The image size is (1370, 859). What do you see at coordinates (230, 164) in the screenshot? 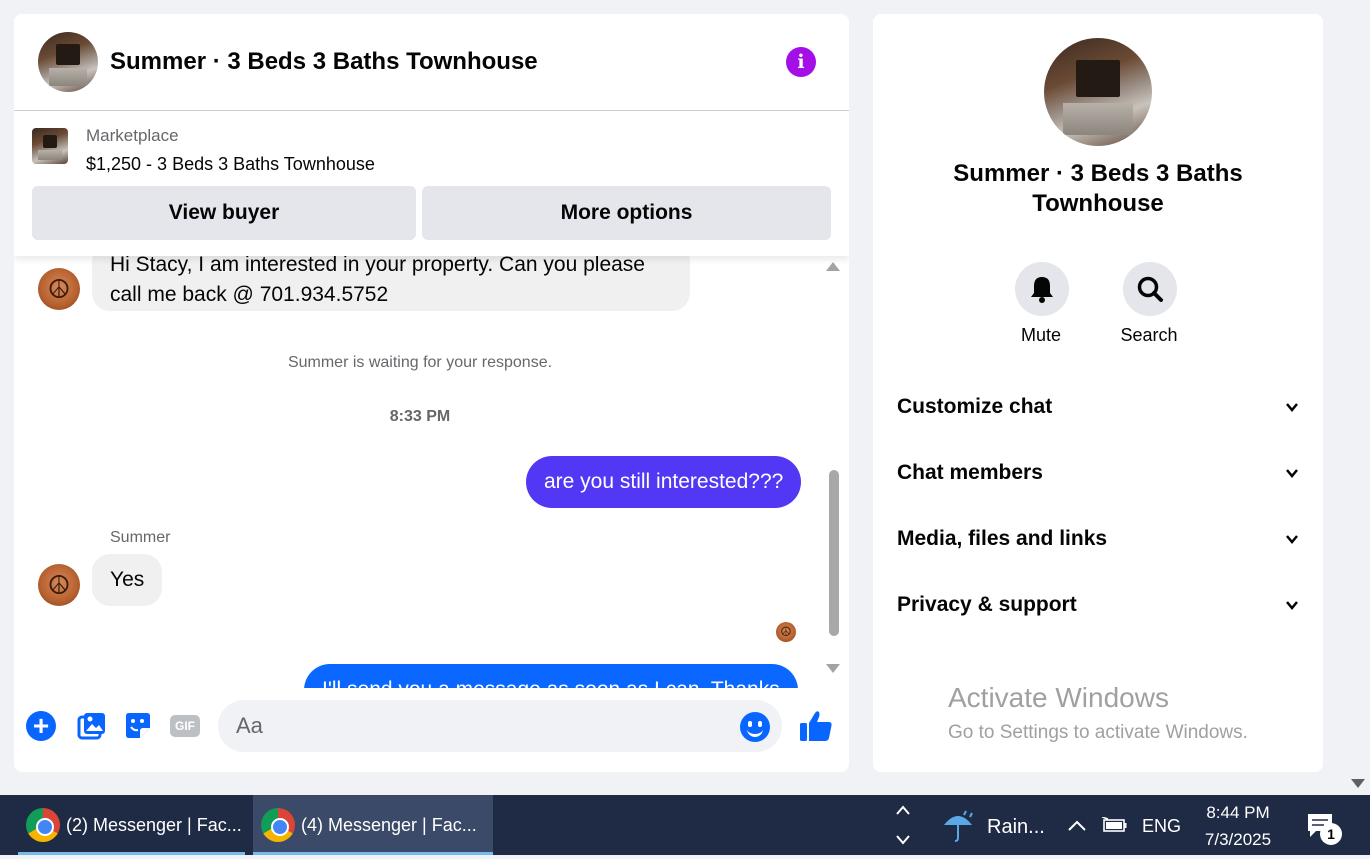
I see `listing-title: $1,250 - 3 Beds 3 Baths Townhouse` at bounding box center [230, 164].